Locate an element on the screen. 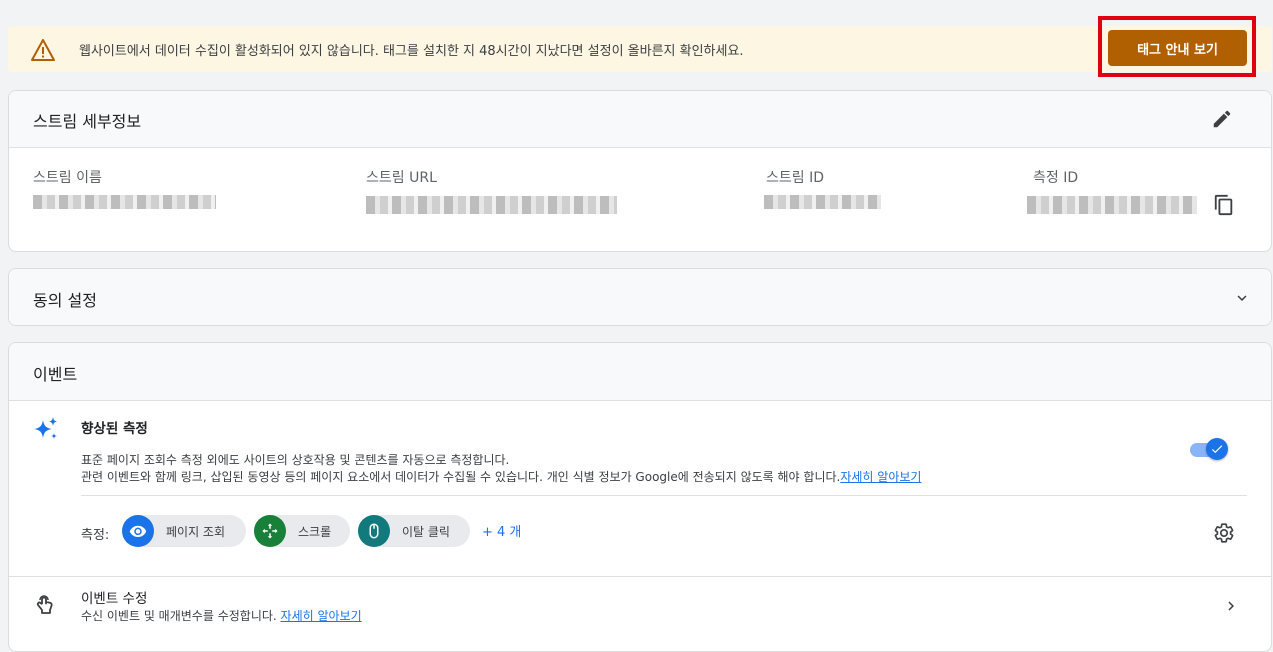  stream-url-value is located at coordinates (491, 205).